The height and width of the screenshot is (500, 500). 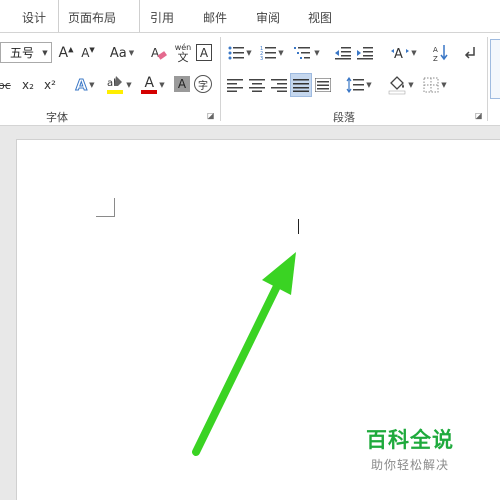 I want to click on watermark-subtitle: 助你轻松解决, so click(x=409, y=465).